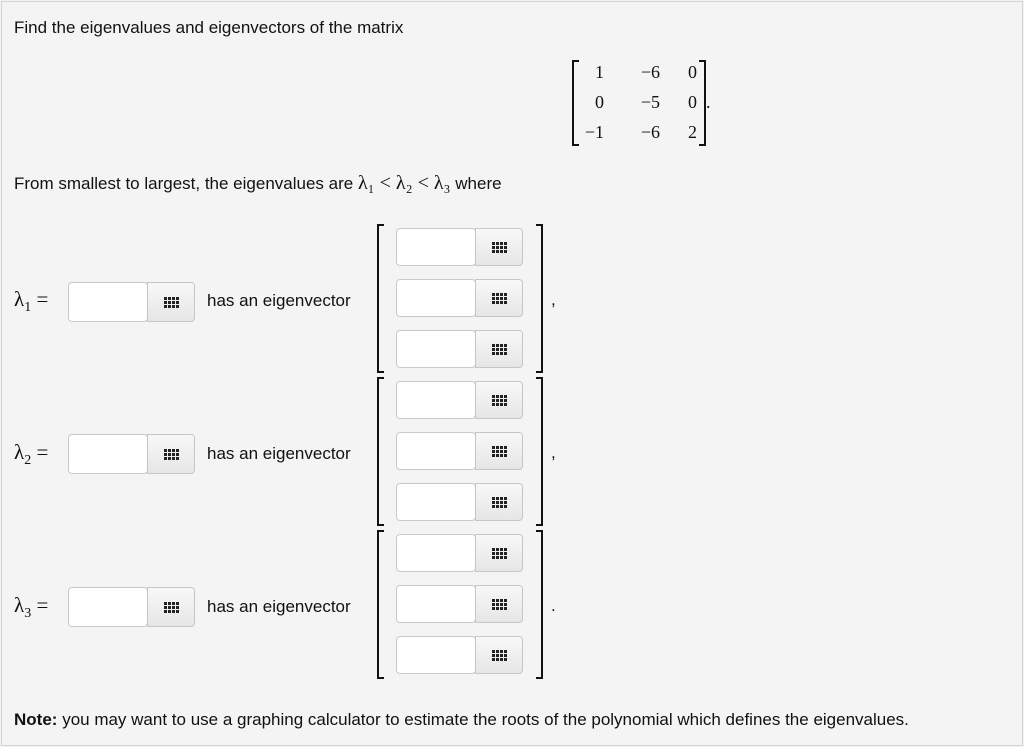 This screenshot has width=1024, height=747. What do you see at coordinates (31, 607) in the screenshot?
I see `lambda-3-label: λ3 =` at bounding box center [31, 607].